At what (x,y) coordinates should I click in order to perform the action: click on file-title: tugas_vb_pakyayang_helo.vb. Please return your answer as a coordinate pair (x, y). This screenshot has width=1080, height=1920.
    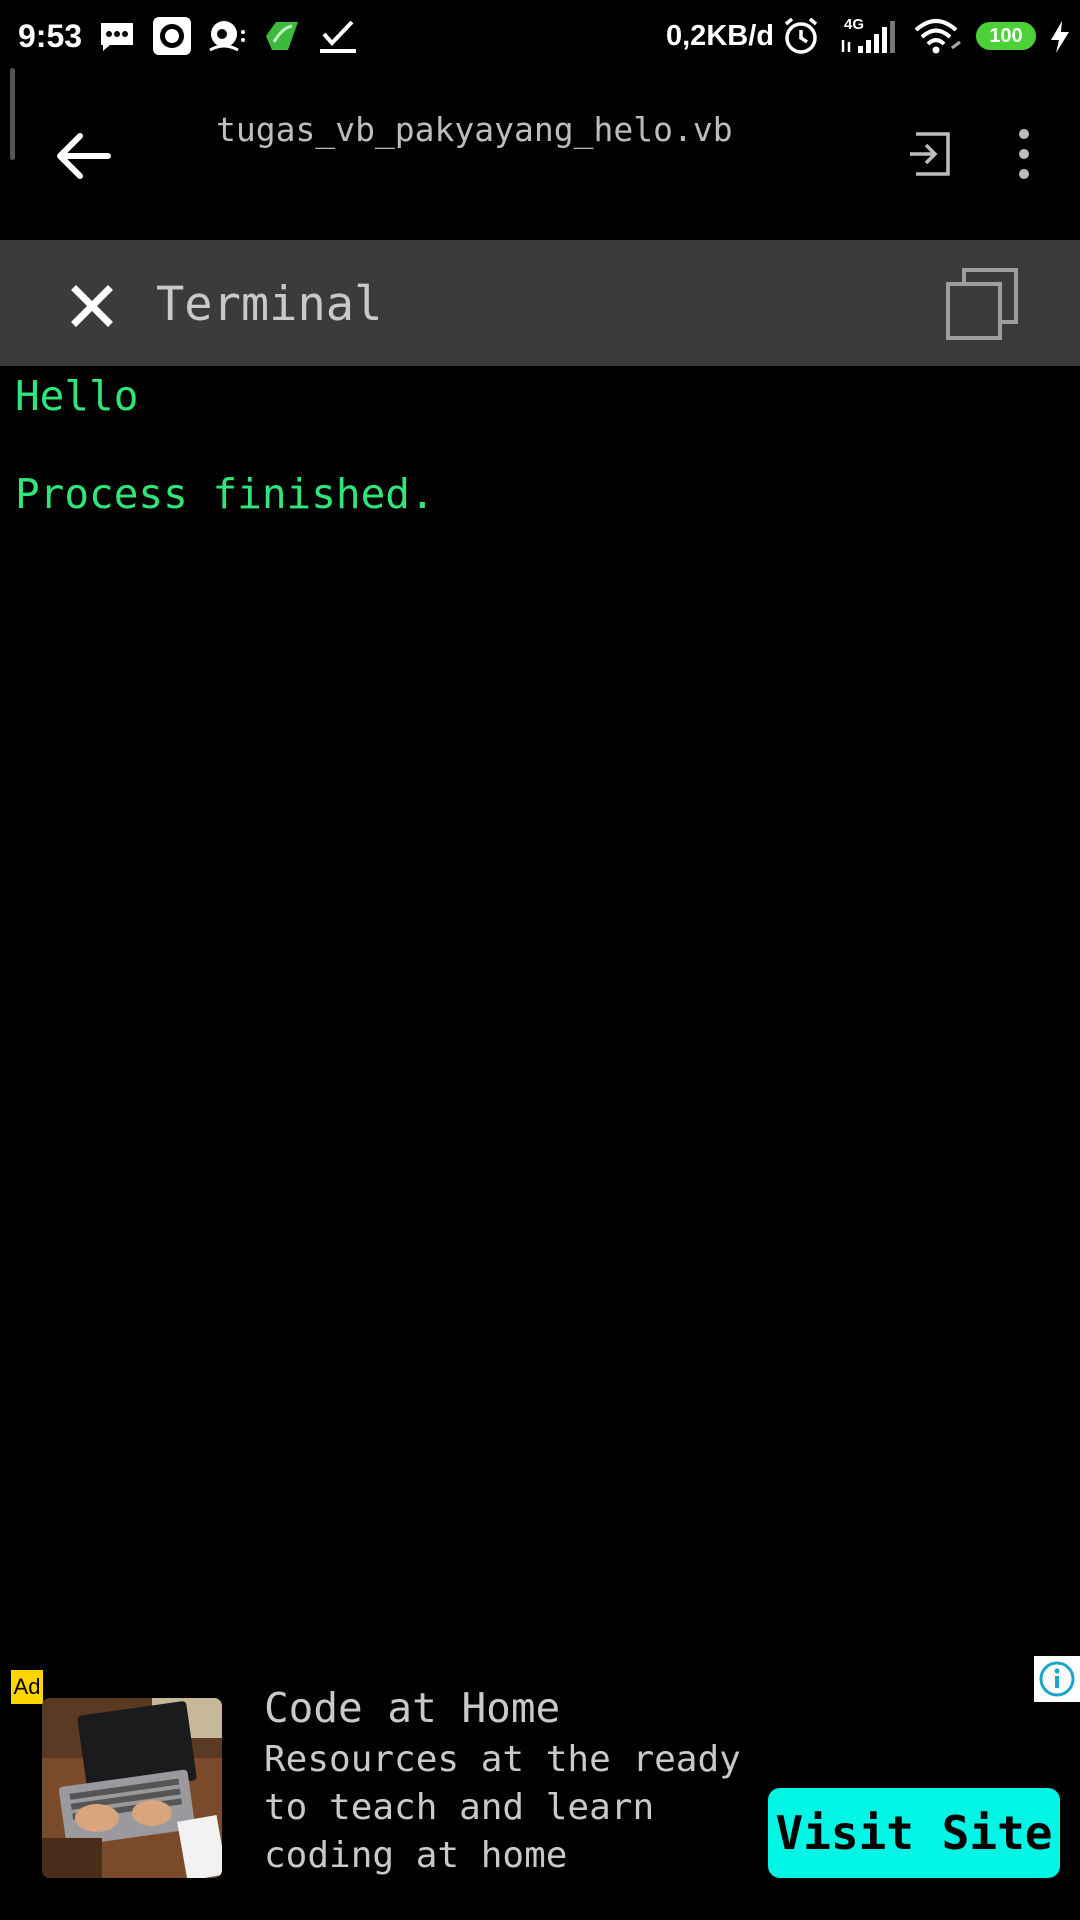
    Looking at the image, I should click on (474, 129).